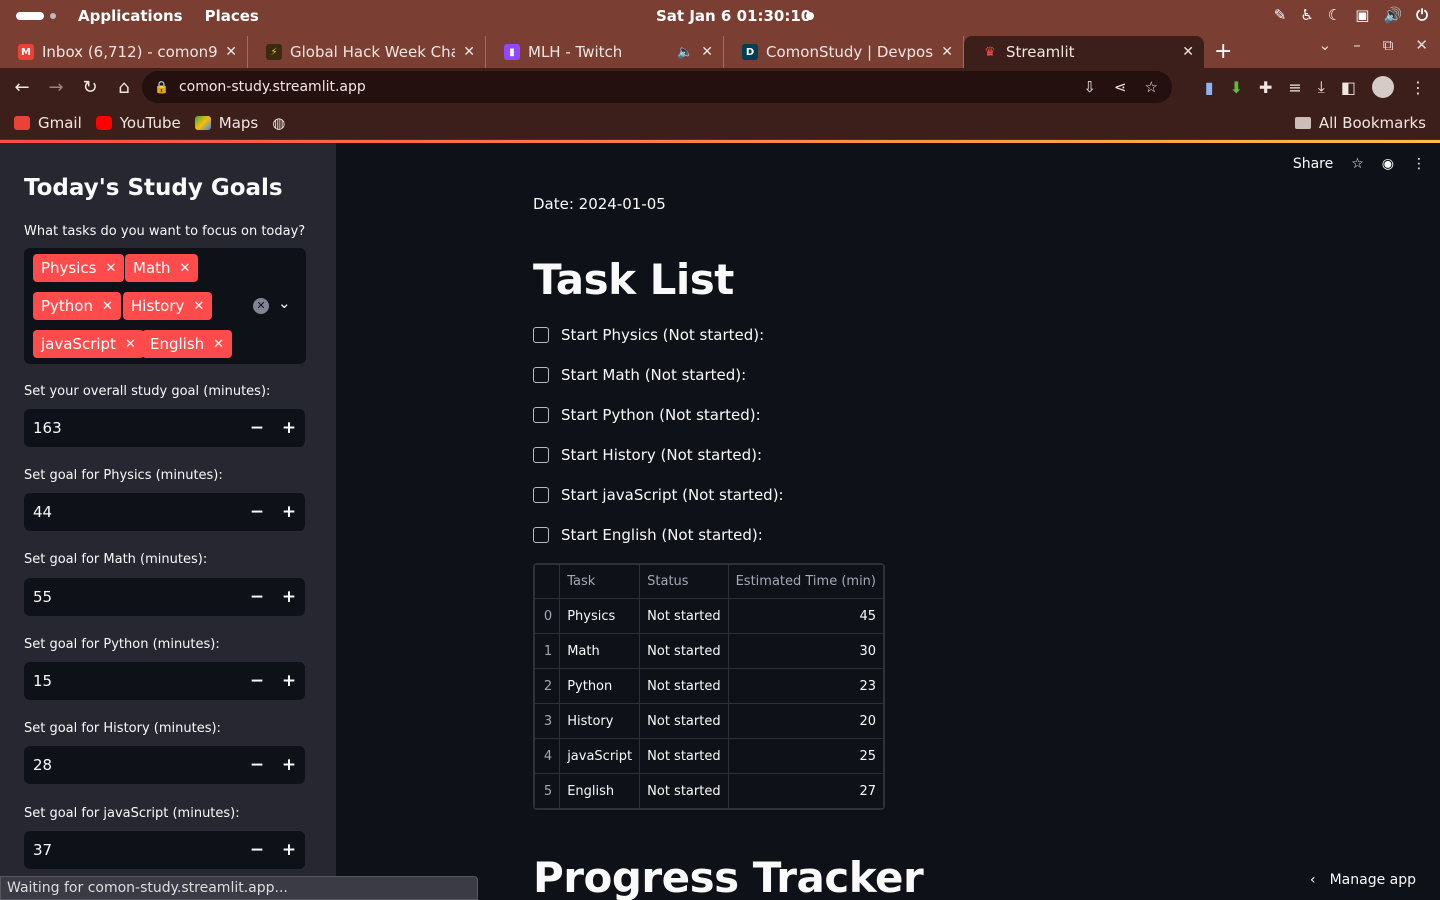  What do you see at coordinates (806, 791) in the screenshot?
I see `time-cell: 27` at bounding box center [806, 791].